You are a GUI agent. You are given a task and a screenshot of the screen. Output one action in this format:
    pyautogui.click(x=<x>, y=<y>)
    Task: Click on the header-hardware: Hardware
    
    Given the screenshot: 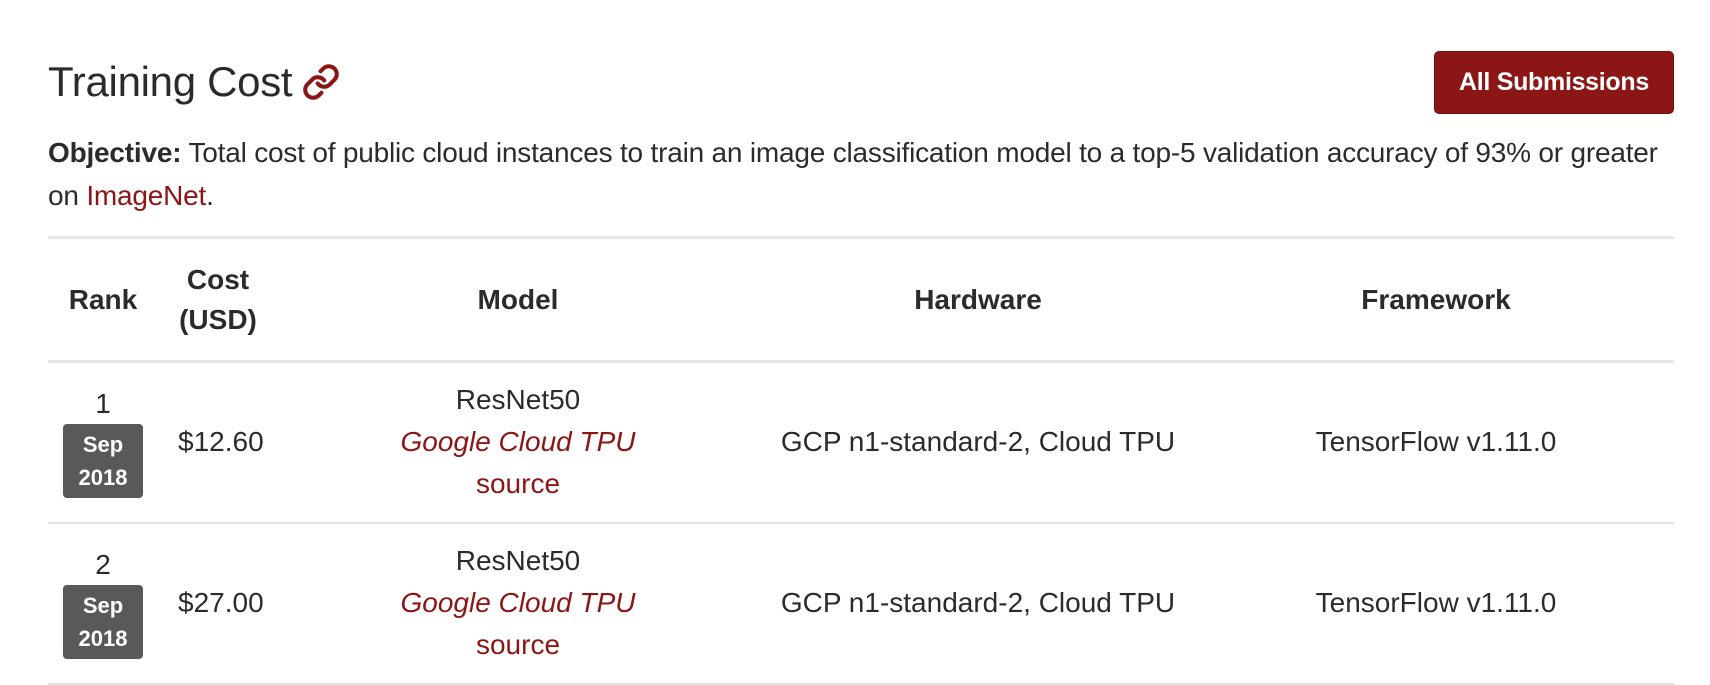 What is the action you would take?
    pyautogui.click(x=978, y=299)
    